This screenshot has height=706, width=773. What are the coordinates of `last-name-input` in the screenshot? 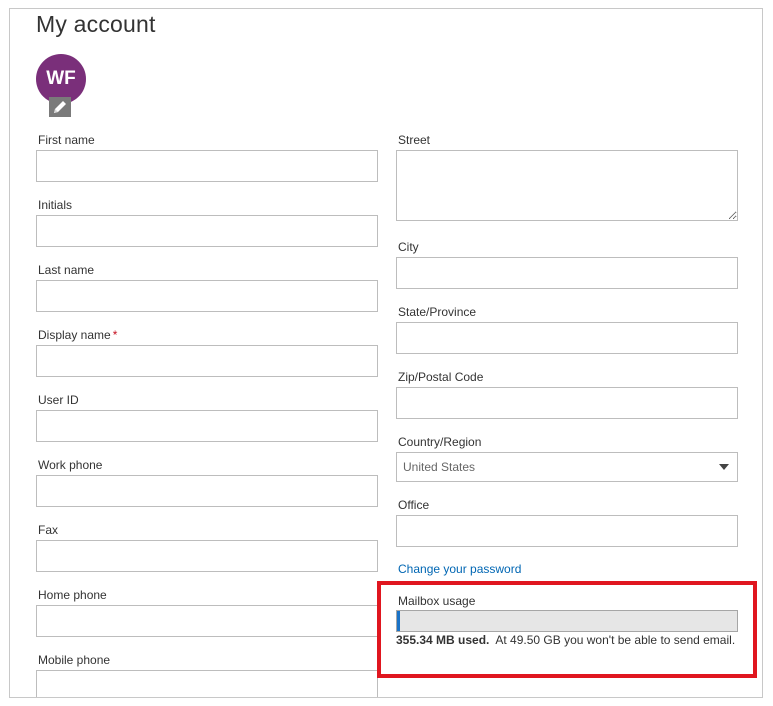 It's located at (207, 296).